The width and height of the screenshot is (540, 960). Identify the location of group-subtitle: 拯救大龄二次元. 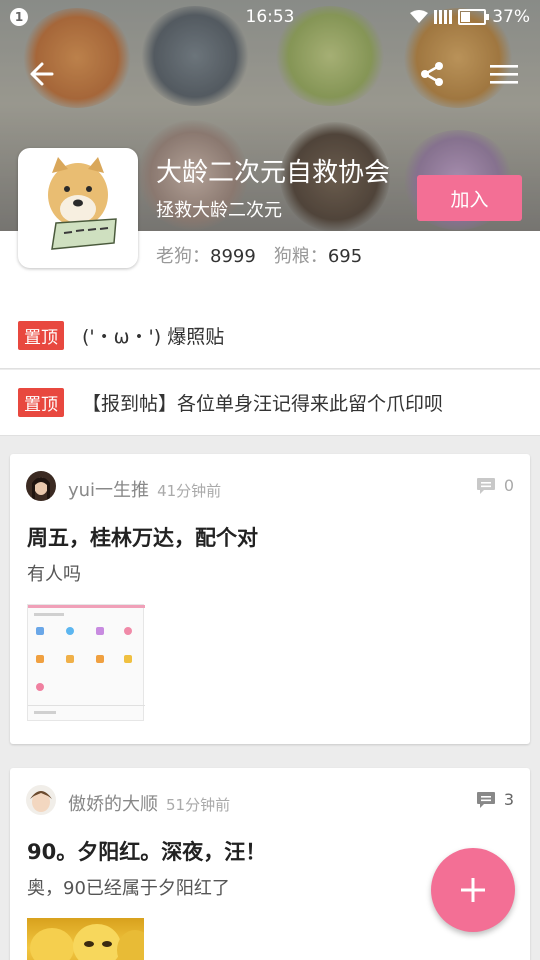
(219, 210).